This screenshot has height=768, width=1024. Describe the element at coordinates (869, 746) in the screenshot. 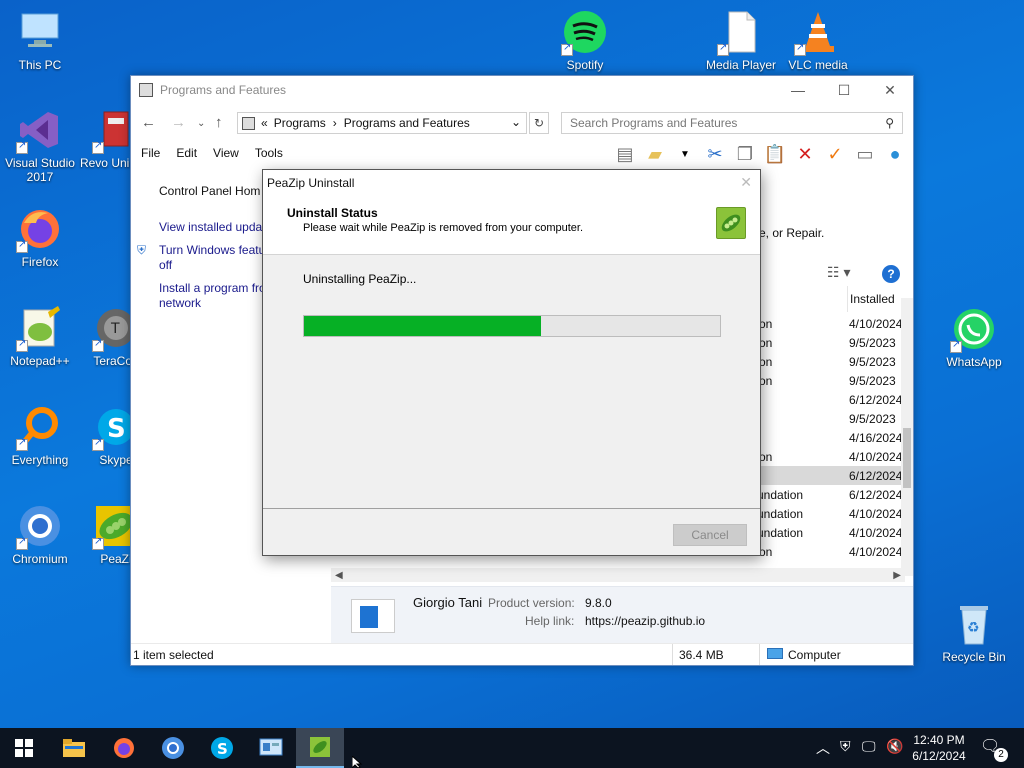

I see `network-icon: 🖵` at that location.